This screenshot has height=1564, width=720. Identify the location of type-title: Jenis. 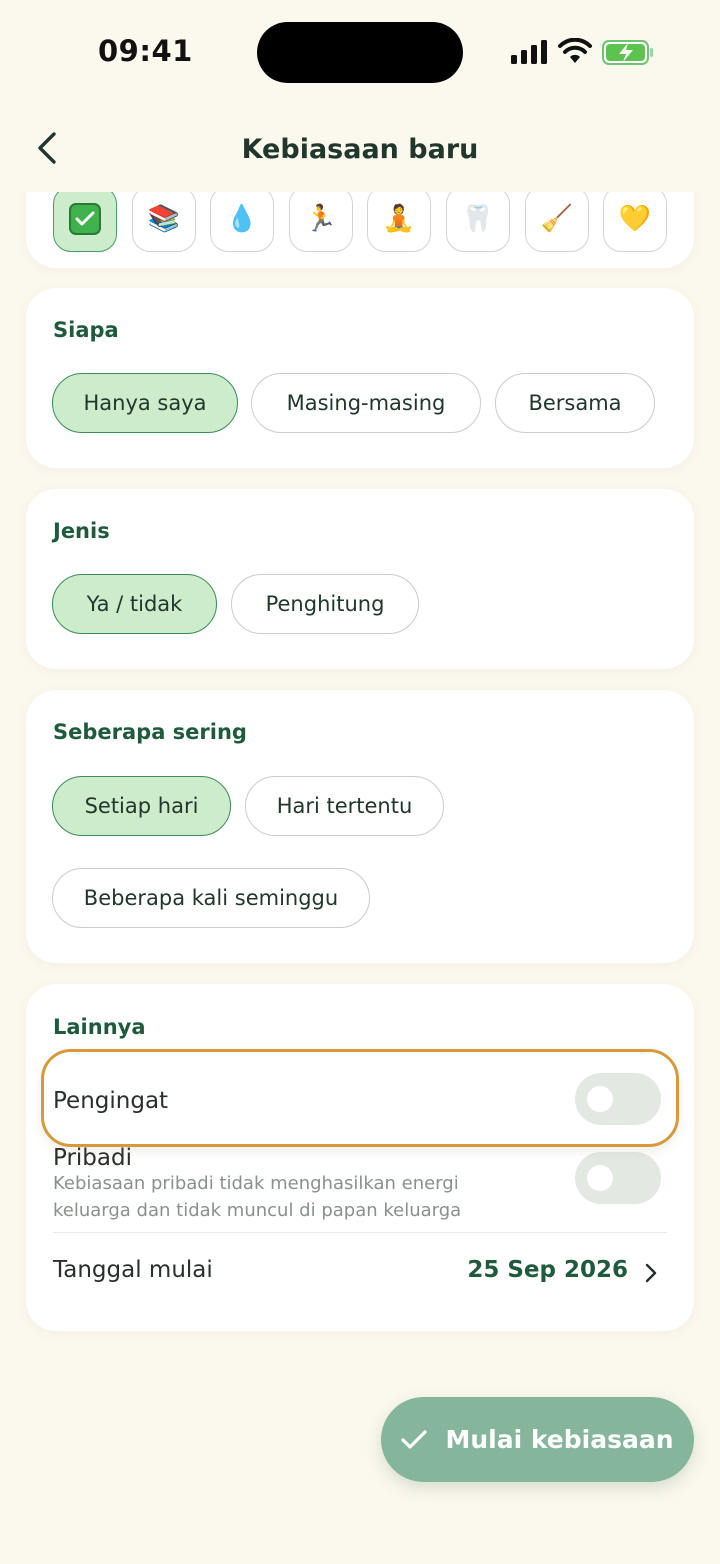
(81, 531).